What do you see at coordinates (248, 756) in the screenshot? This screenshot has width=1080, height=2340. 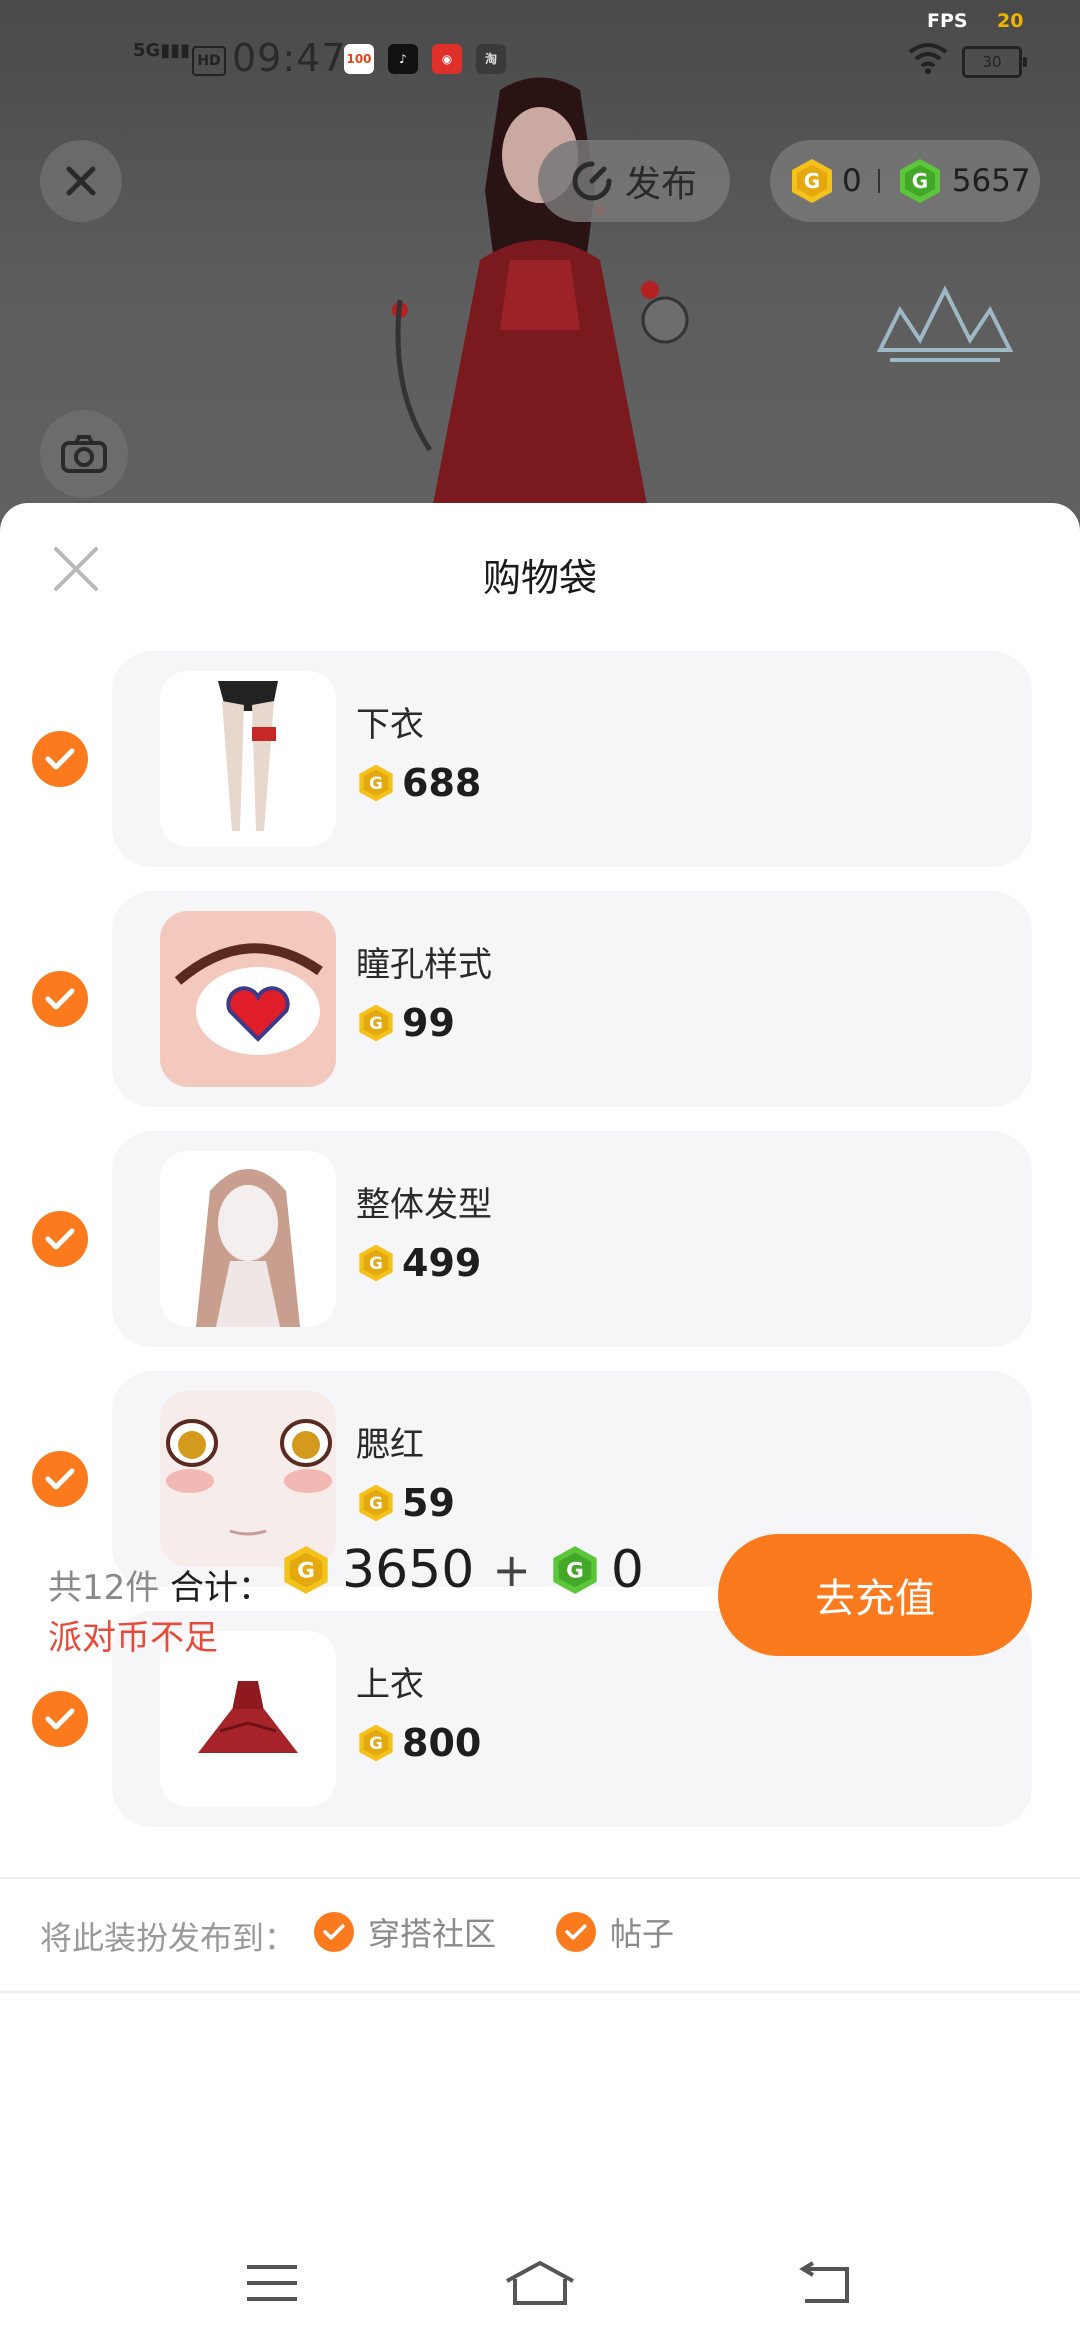 I see `lower-garment-thumbnail` at bounding box center [248, 756].